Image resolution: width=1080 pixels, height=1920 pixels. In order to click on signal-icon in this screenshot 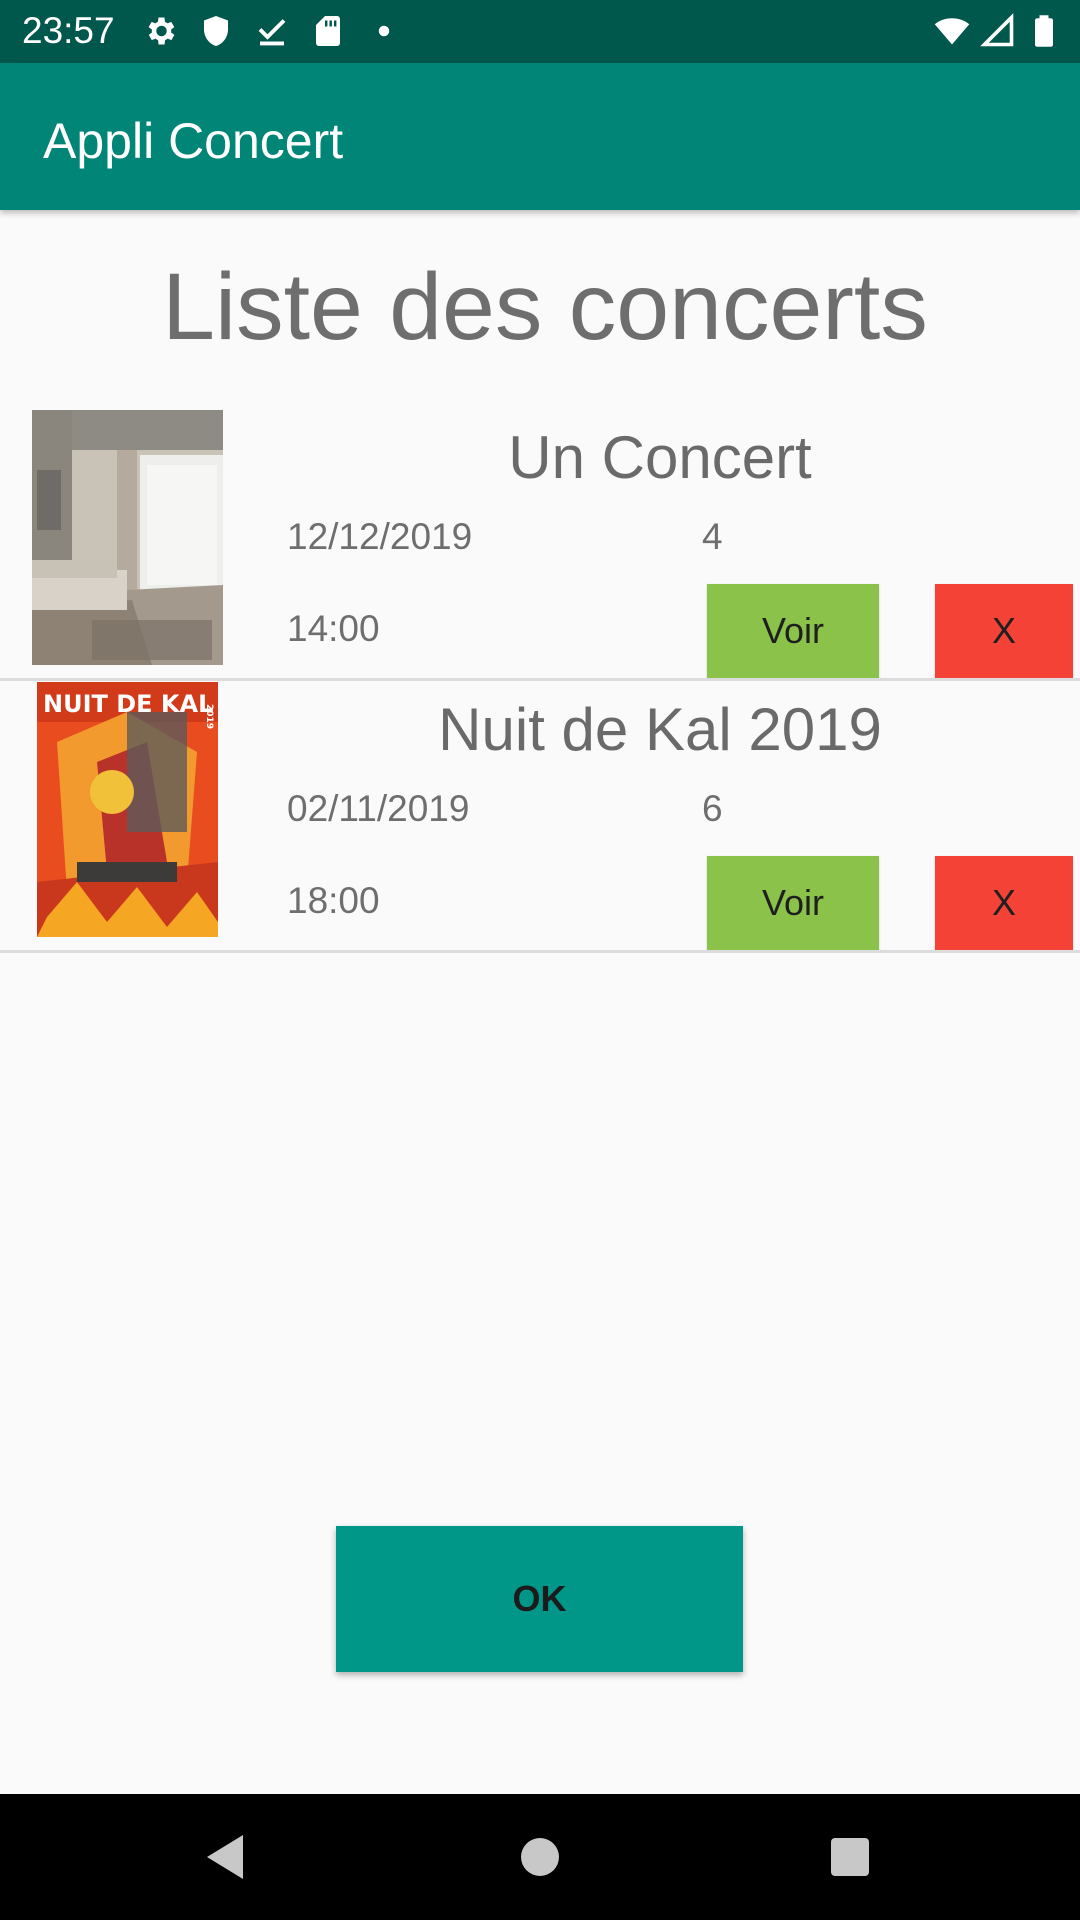, I will do `click(998, 31)`.